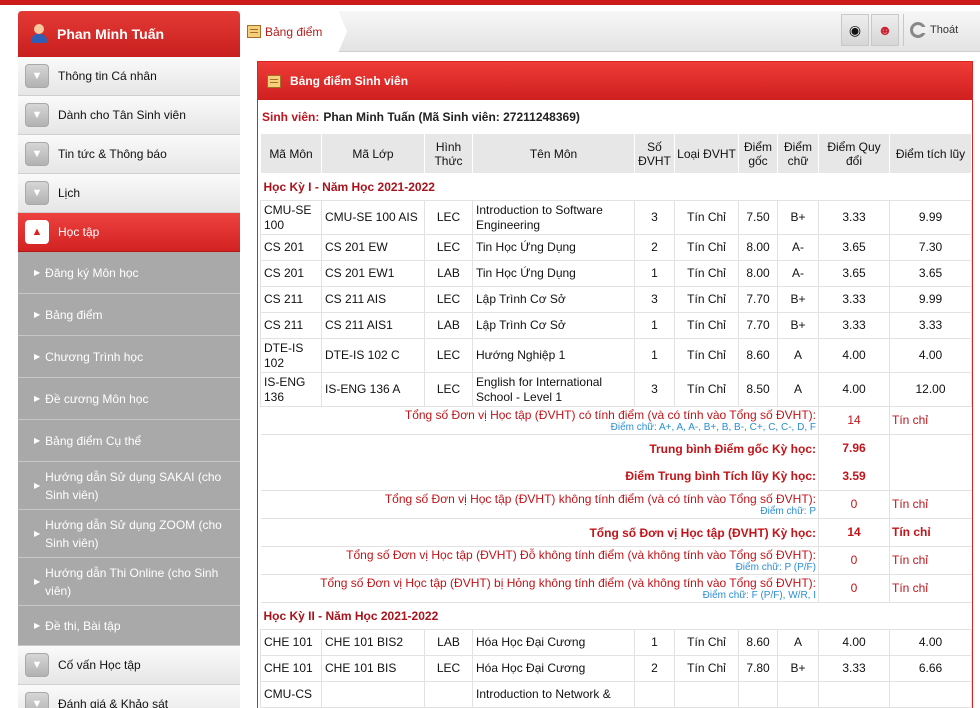 The image size is (980, 708). Describe the element at coordinates (39, 34) in the screenshot. I see `user-icon` at that location.